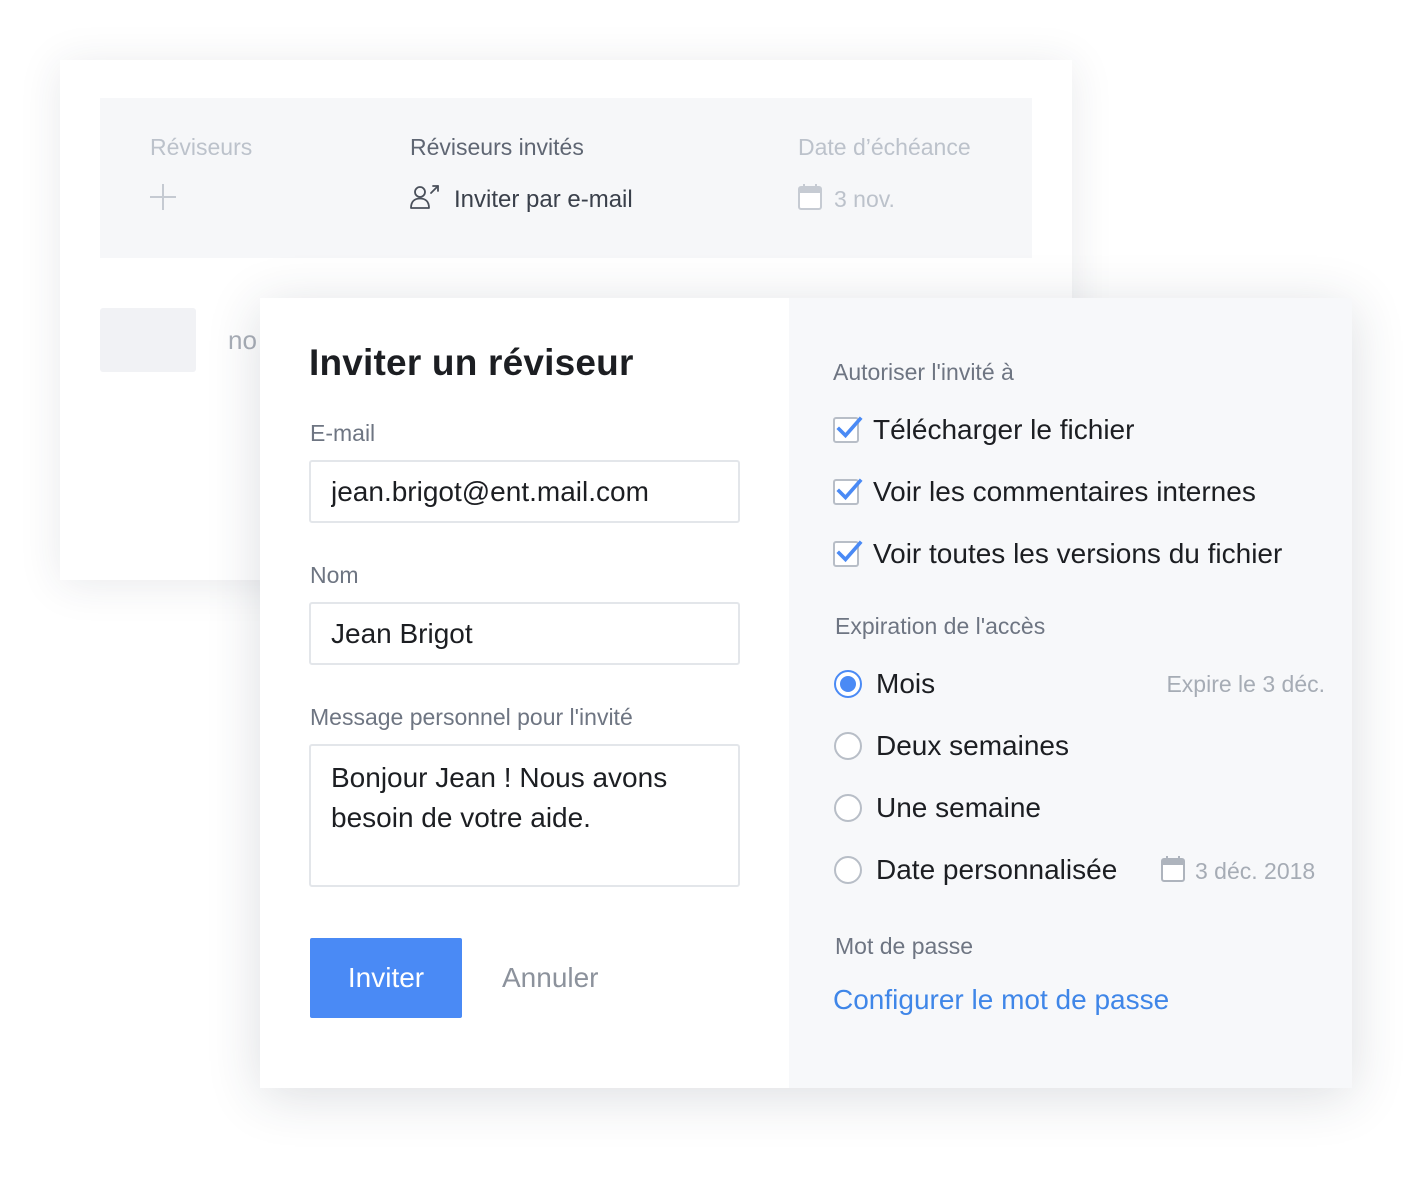  Describe the element at coordinates (1255, 871) in the screenshot. I see `custom-date-value: 3 déc. 2018` at that location.